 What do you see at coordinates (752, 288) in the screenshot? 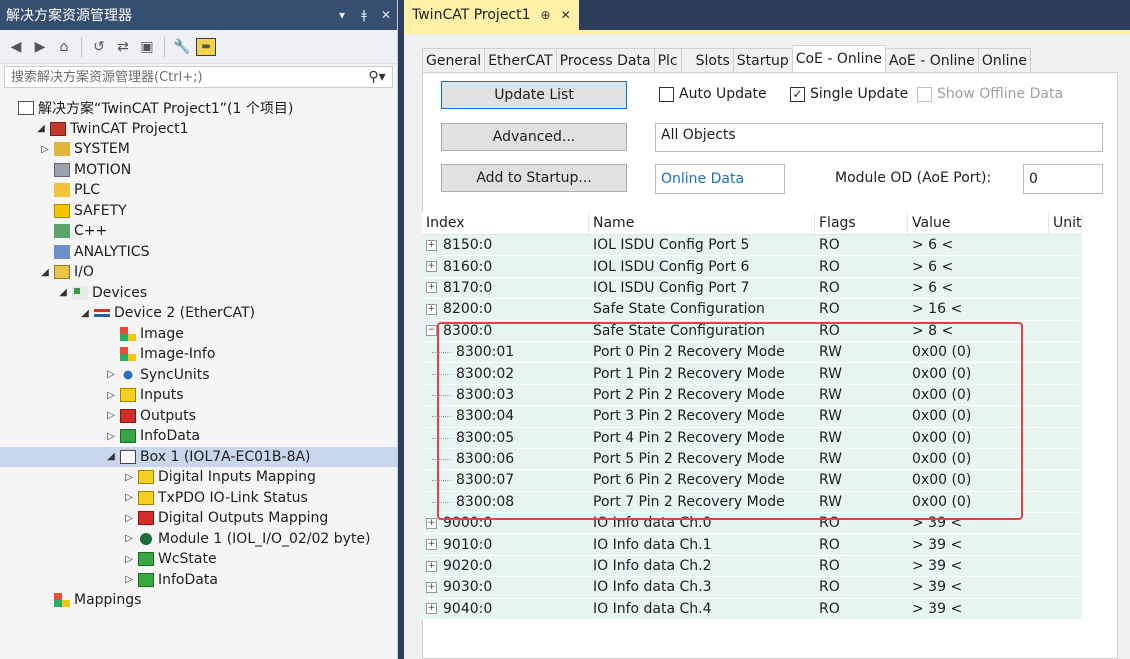
I see `table-row: +8170:0 IOL ISDU Config Port 7 RO > 6 <` at bounding box center [752, 288].